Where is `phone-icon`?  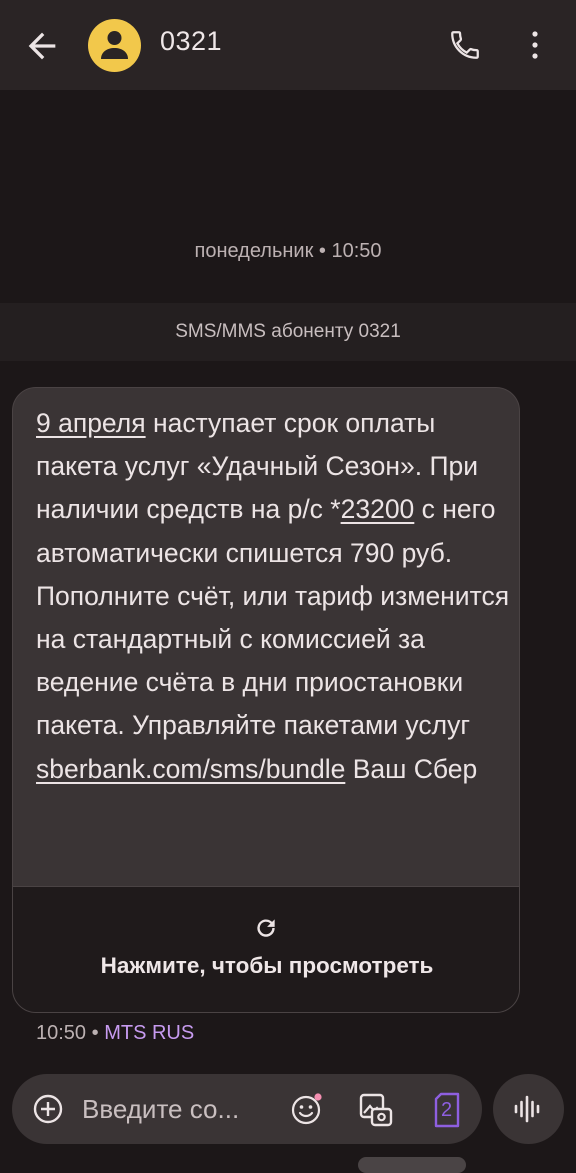 phone-icon is located at coordinates (465, 45).